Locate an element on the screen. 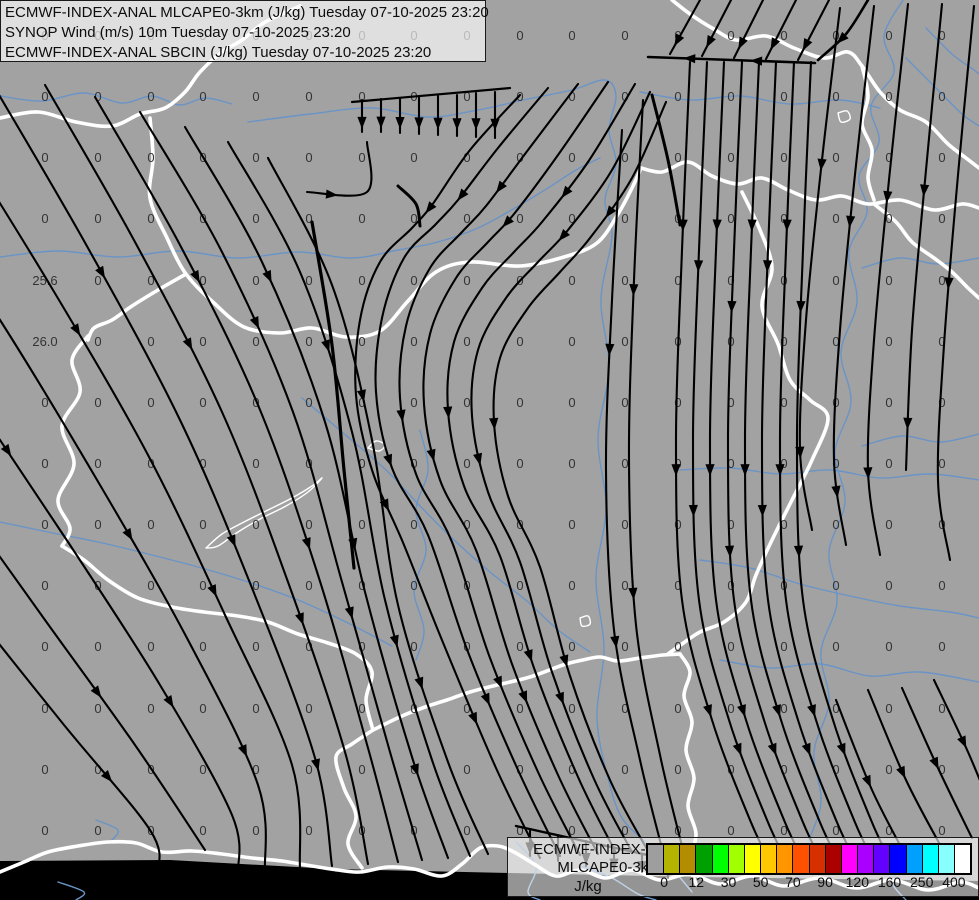 Image resolution: width=979 pixels, height=900 pixels. colorbar-tick-label: 400 is located at coordinates (954, 882).